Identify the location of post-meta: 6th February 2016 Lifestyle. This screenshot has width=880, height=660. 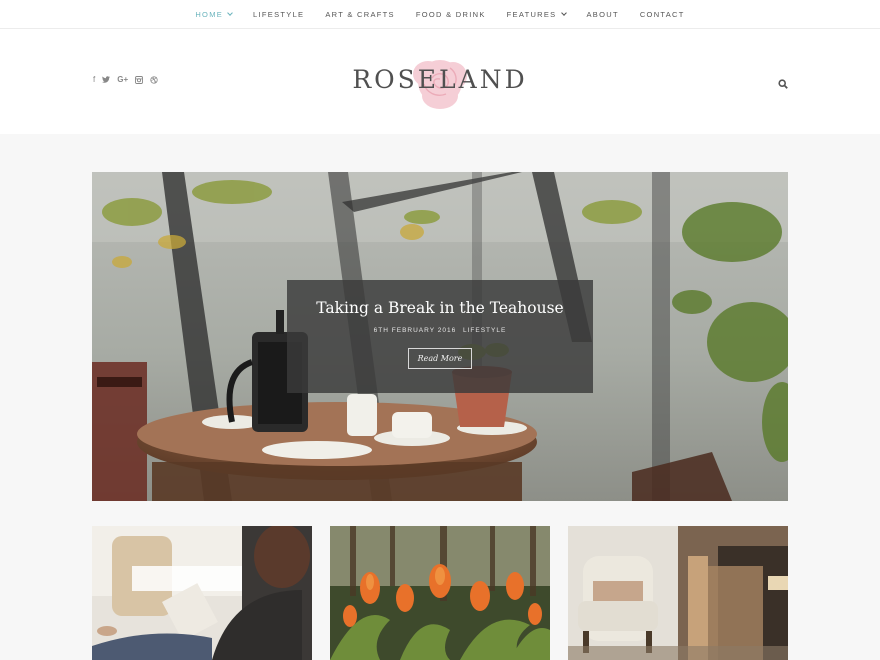
(440, 330).